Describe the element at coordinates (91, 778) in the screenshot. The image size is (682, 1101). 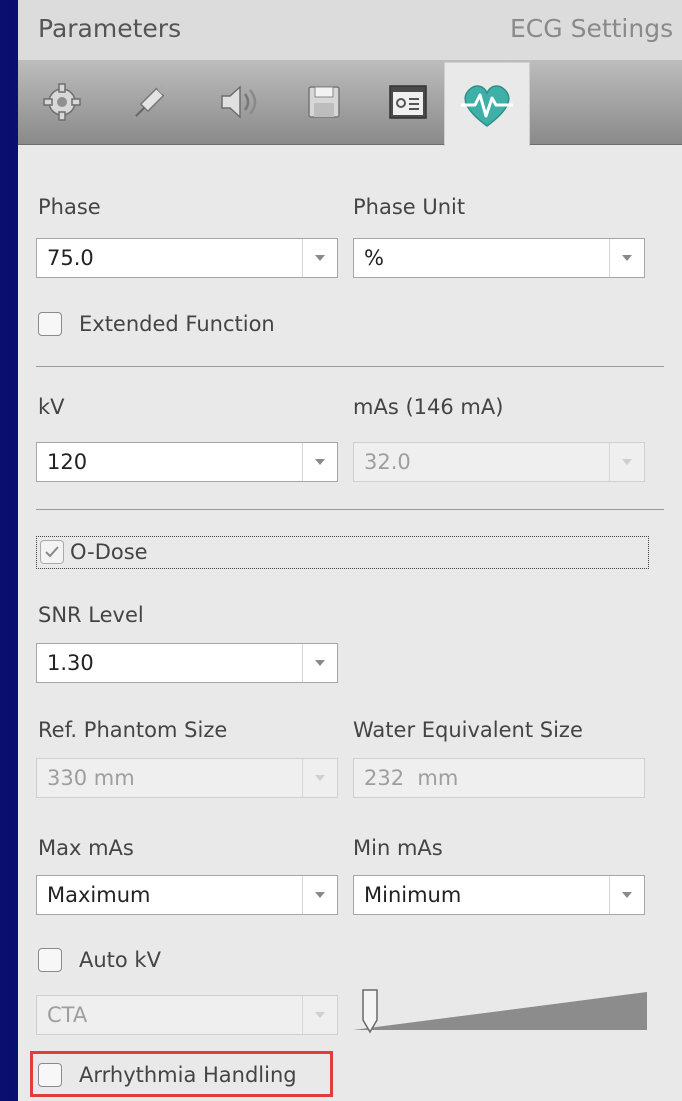
I see `ref-phantom-value: 330 mm` at that location.